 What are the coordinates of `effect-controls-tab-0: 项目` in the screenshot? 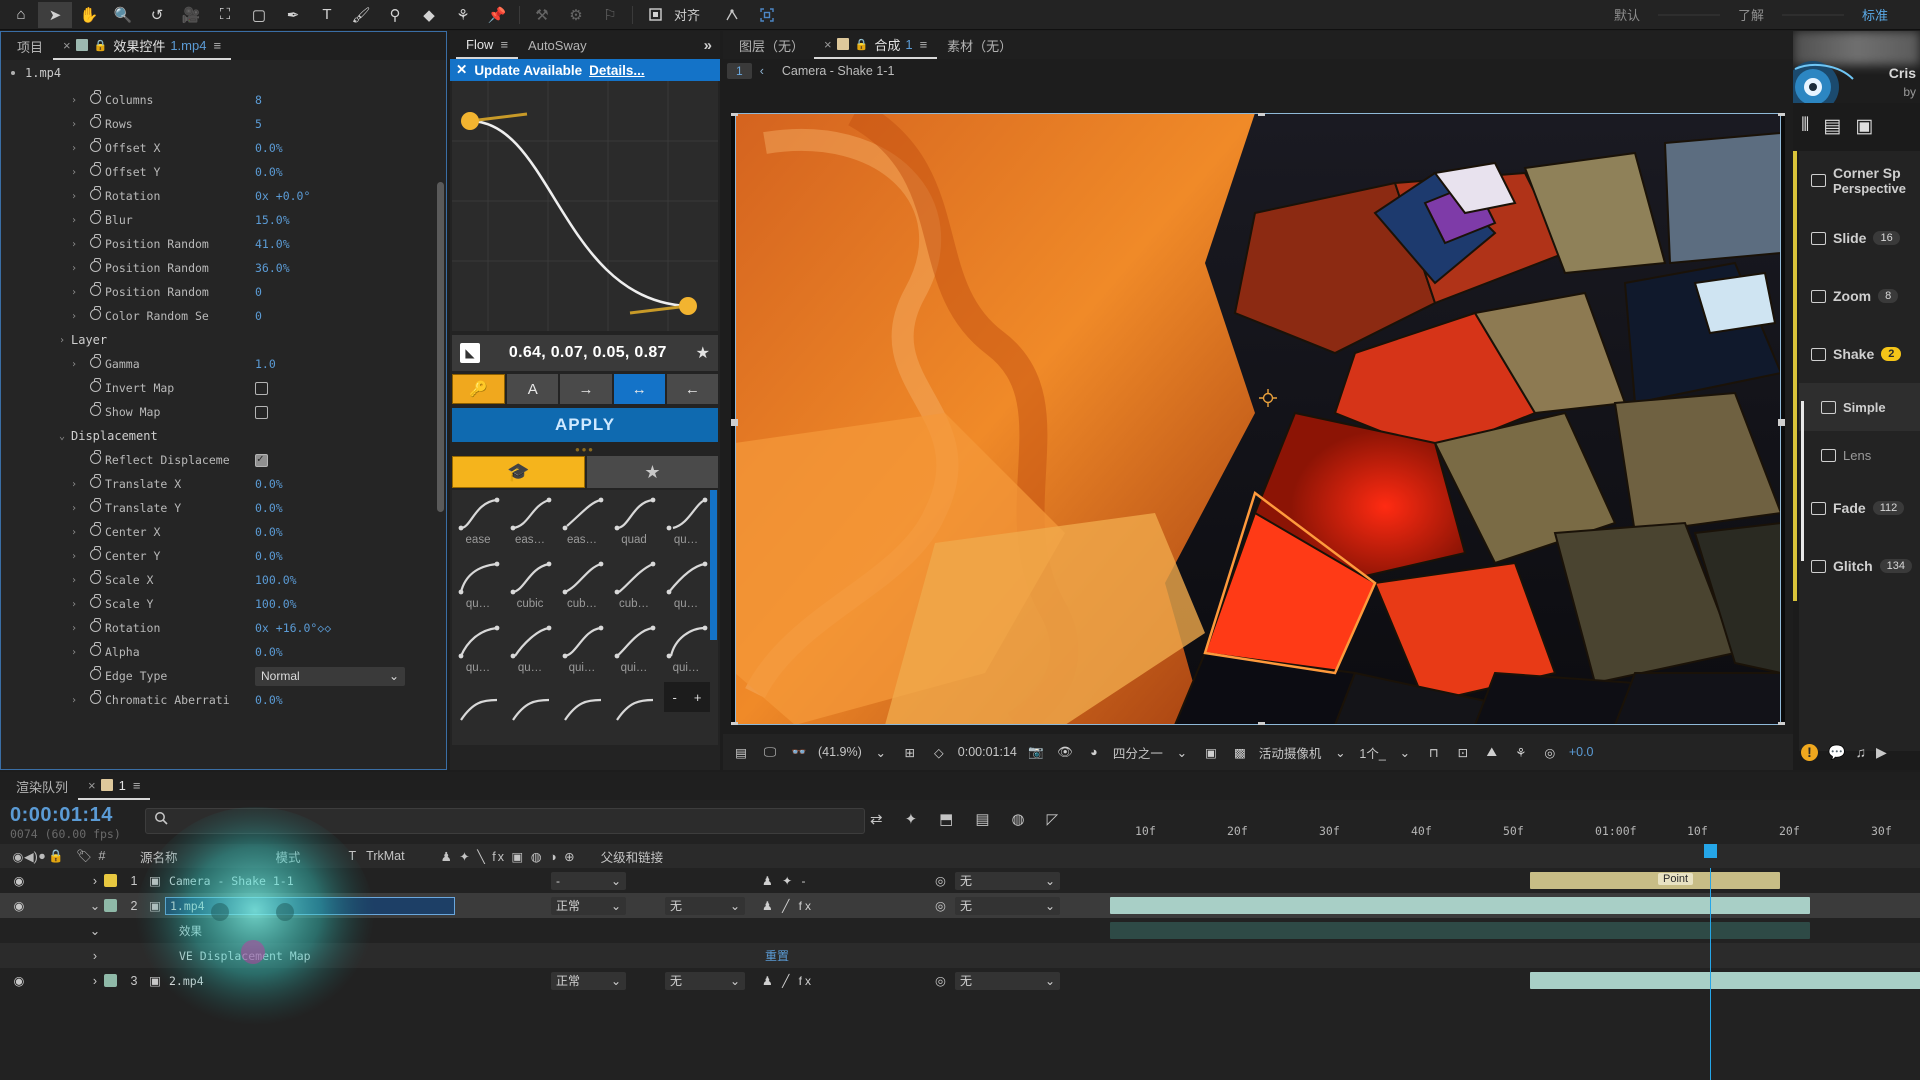 It's located at (30, 46).